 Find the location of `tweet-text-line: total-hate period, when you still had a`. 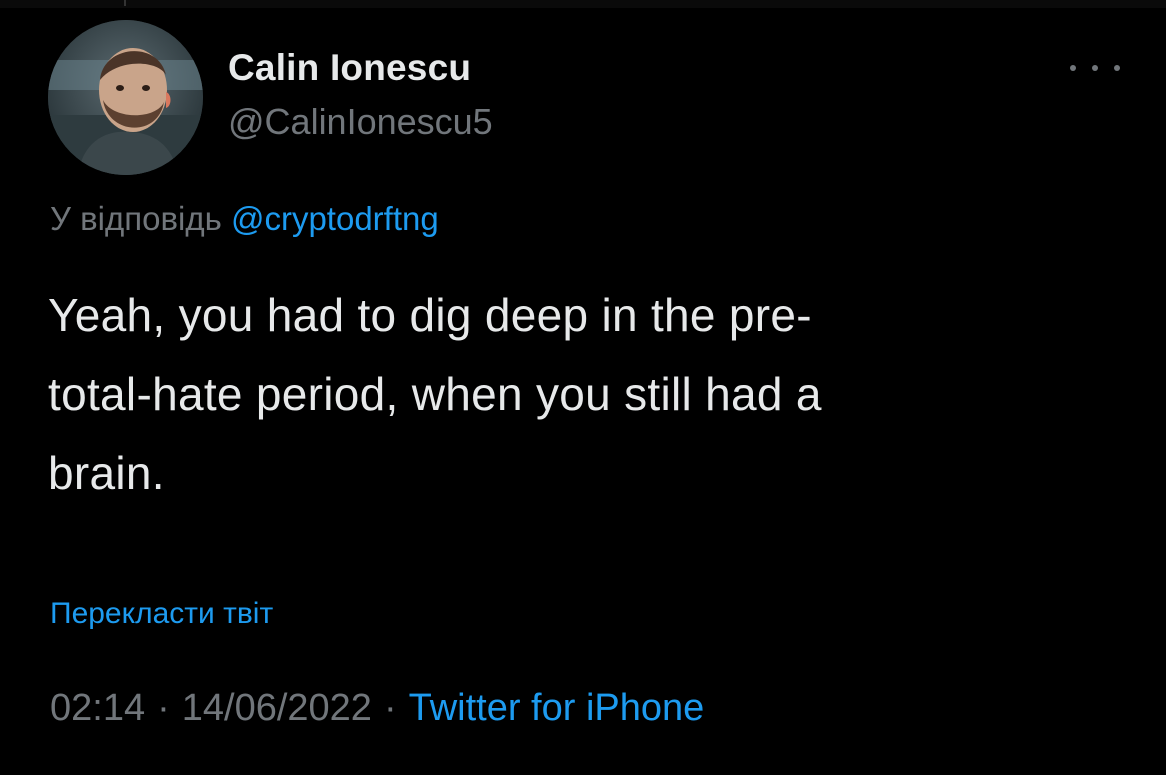

tweet-text-line: total-hate period, when you still had a is located at coordinates (435, 394).